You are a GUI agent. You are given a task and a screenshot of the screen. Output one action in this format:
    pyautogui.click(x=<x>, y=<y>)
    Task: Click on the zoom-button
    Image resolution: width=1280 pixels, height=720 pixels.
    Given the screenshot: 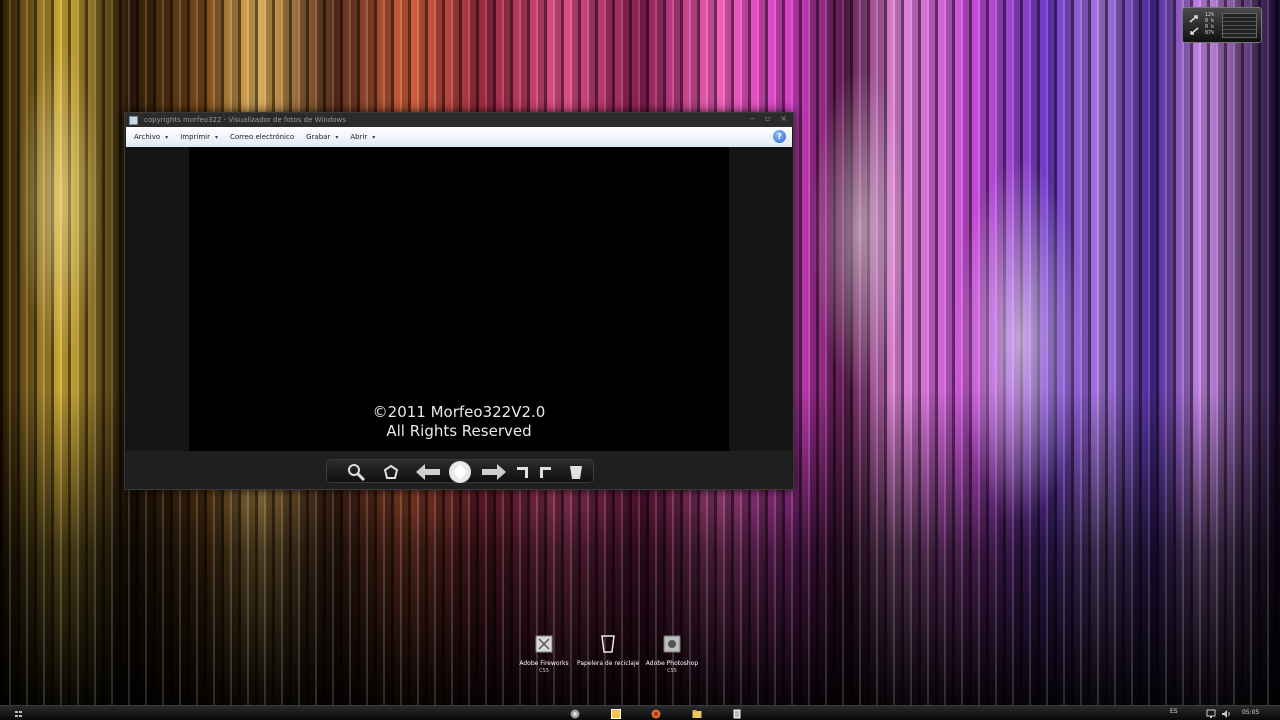 What is the action you would take?
    pyautogui.click(x=356, y=472)
    